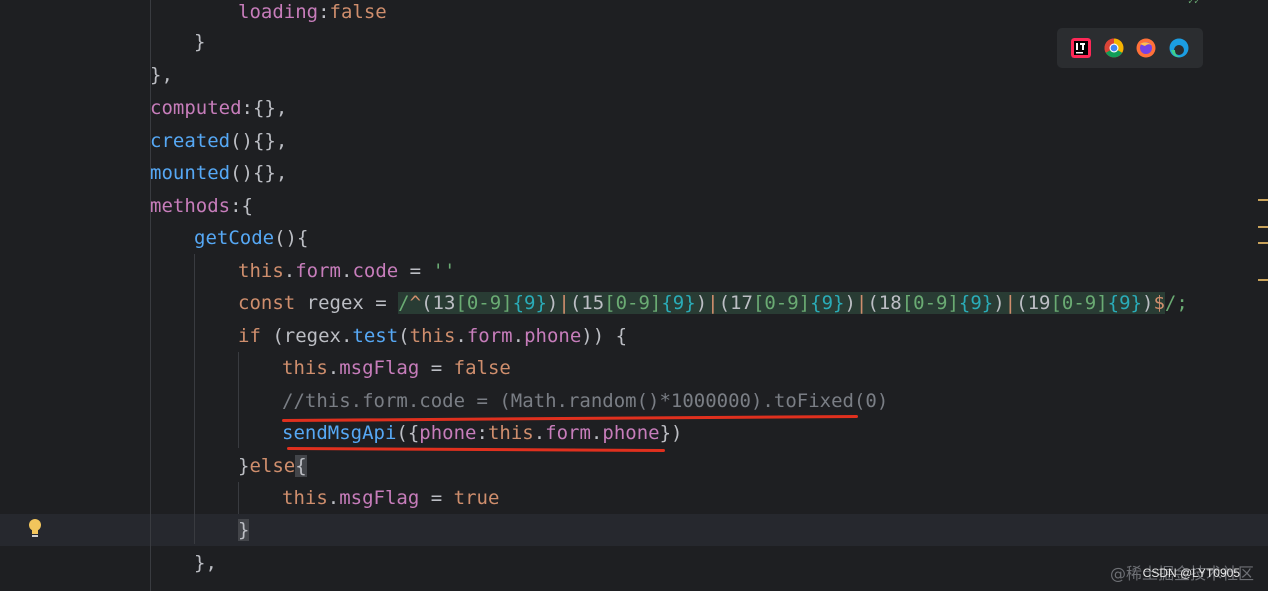 The image size is (1268, 591). Describe the element at coordinates (1194, 3) in the screenshot. I see `inspection-mark-icon: ✓✓` at that location.